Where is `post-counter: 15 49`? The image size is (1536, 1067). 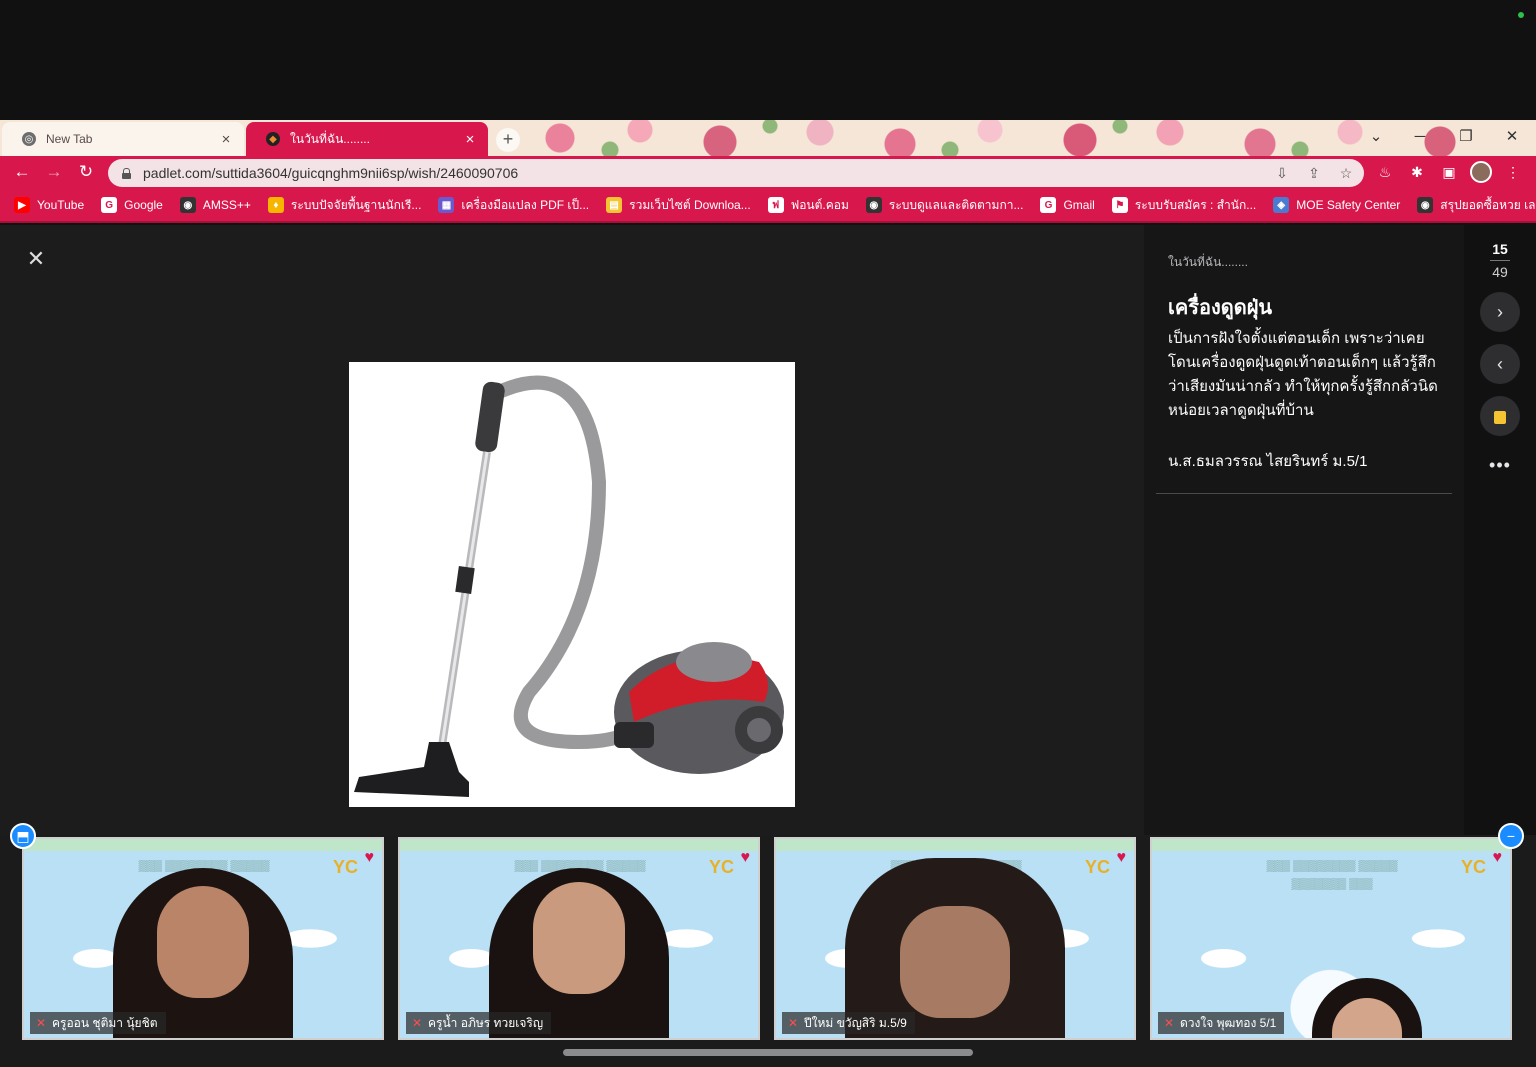
post-counter: 15 49 is located at coordinates (1500, 260).